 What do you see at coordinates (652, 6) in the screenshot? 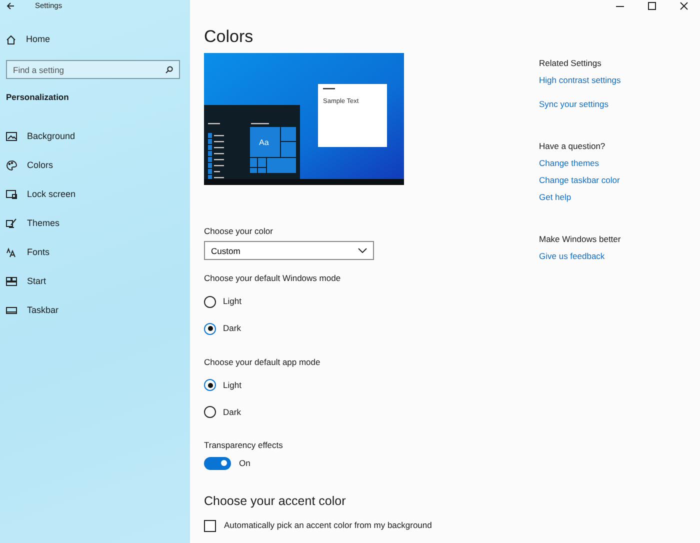
I see `maximize-icon` at bounding box center [652, 6].